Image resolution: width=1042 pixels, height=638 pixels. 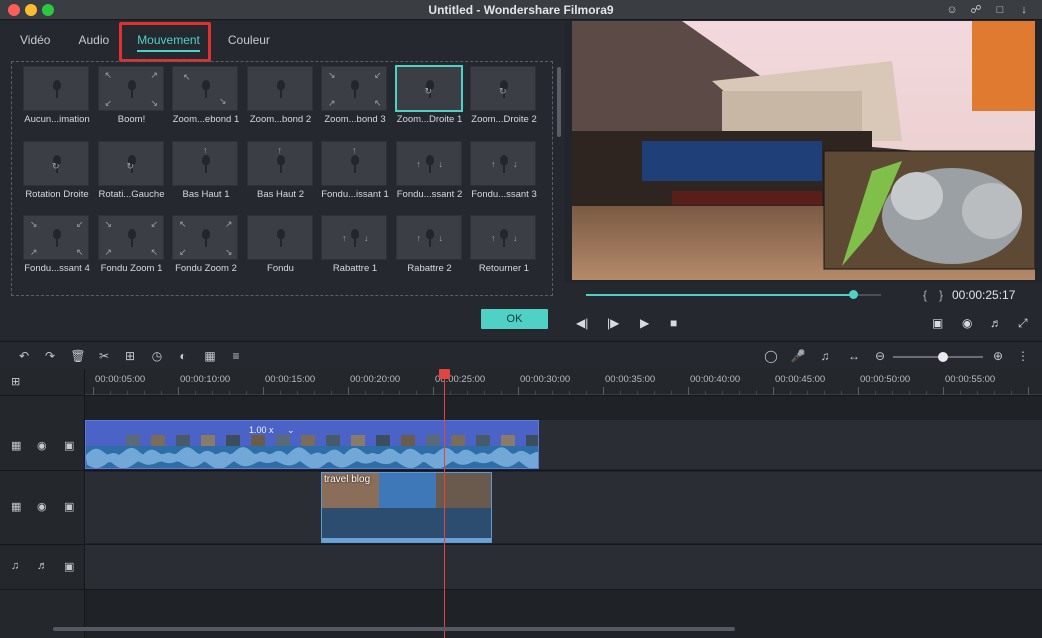 What do you see at coordinates (15, 381) in the screenshot?
I see `add-track-icon: ⊞` at bounding box center [15, 381].